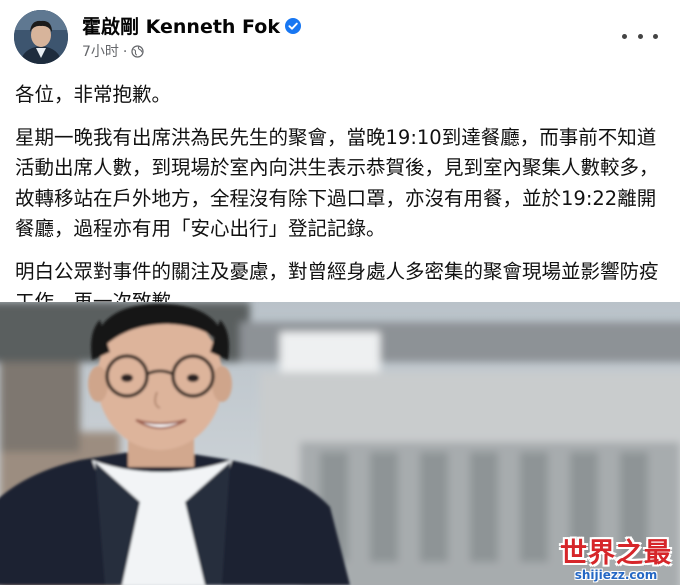 The height and width of the screenshot is (585, 680). I want to click on post-time: 7小时, so click(100, 52).